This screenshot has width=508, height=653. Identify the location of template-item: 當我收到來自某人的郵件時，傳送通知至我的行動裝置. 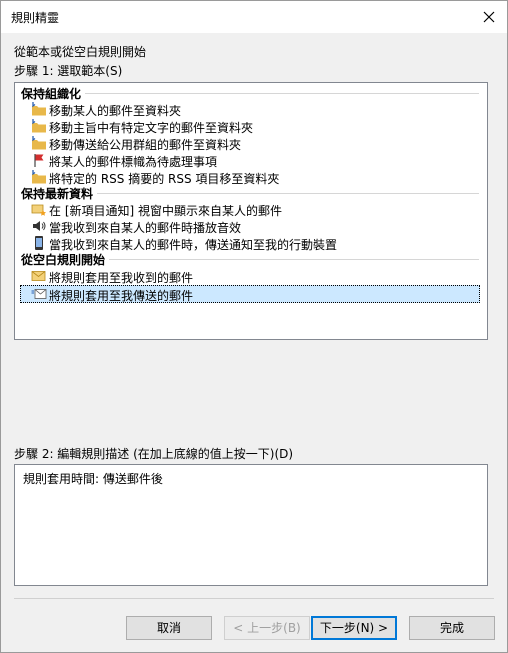
(250, 243).